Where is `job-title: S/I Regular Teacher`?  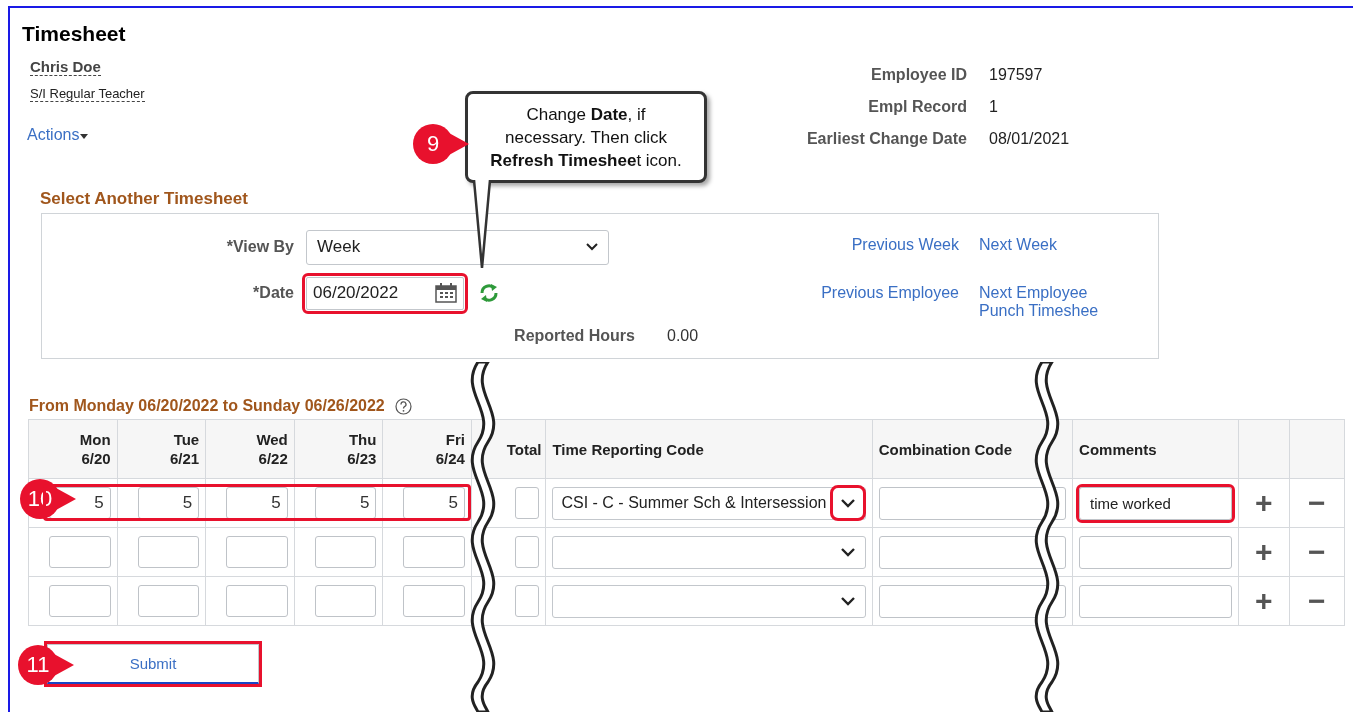
job-title: S/I Regular Teacher is located at coordinates (87, 94).